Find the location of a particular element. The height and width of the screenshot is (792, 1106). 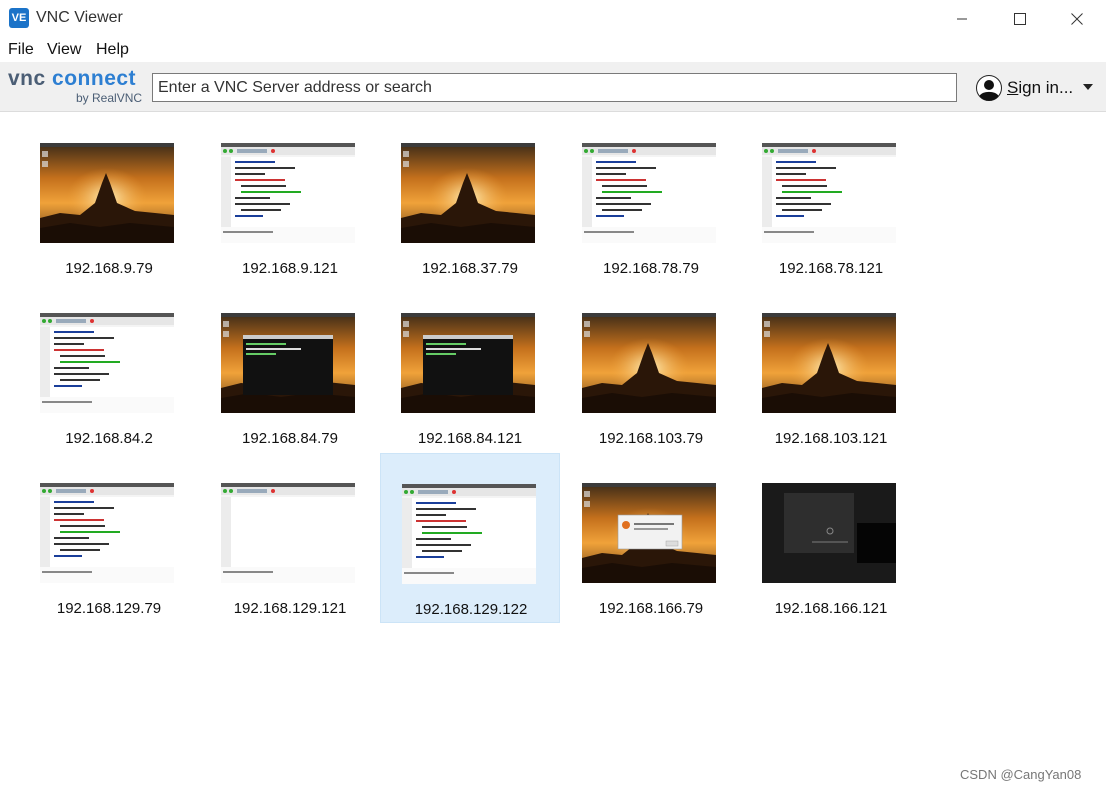

vnc-viewer-app-icon: VE is located at coordinates (19, 18).